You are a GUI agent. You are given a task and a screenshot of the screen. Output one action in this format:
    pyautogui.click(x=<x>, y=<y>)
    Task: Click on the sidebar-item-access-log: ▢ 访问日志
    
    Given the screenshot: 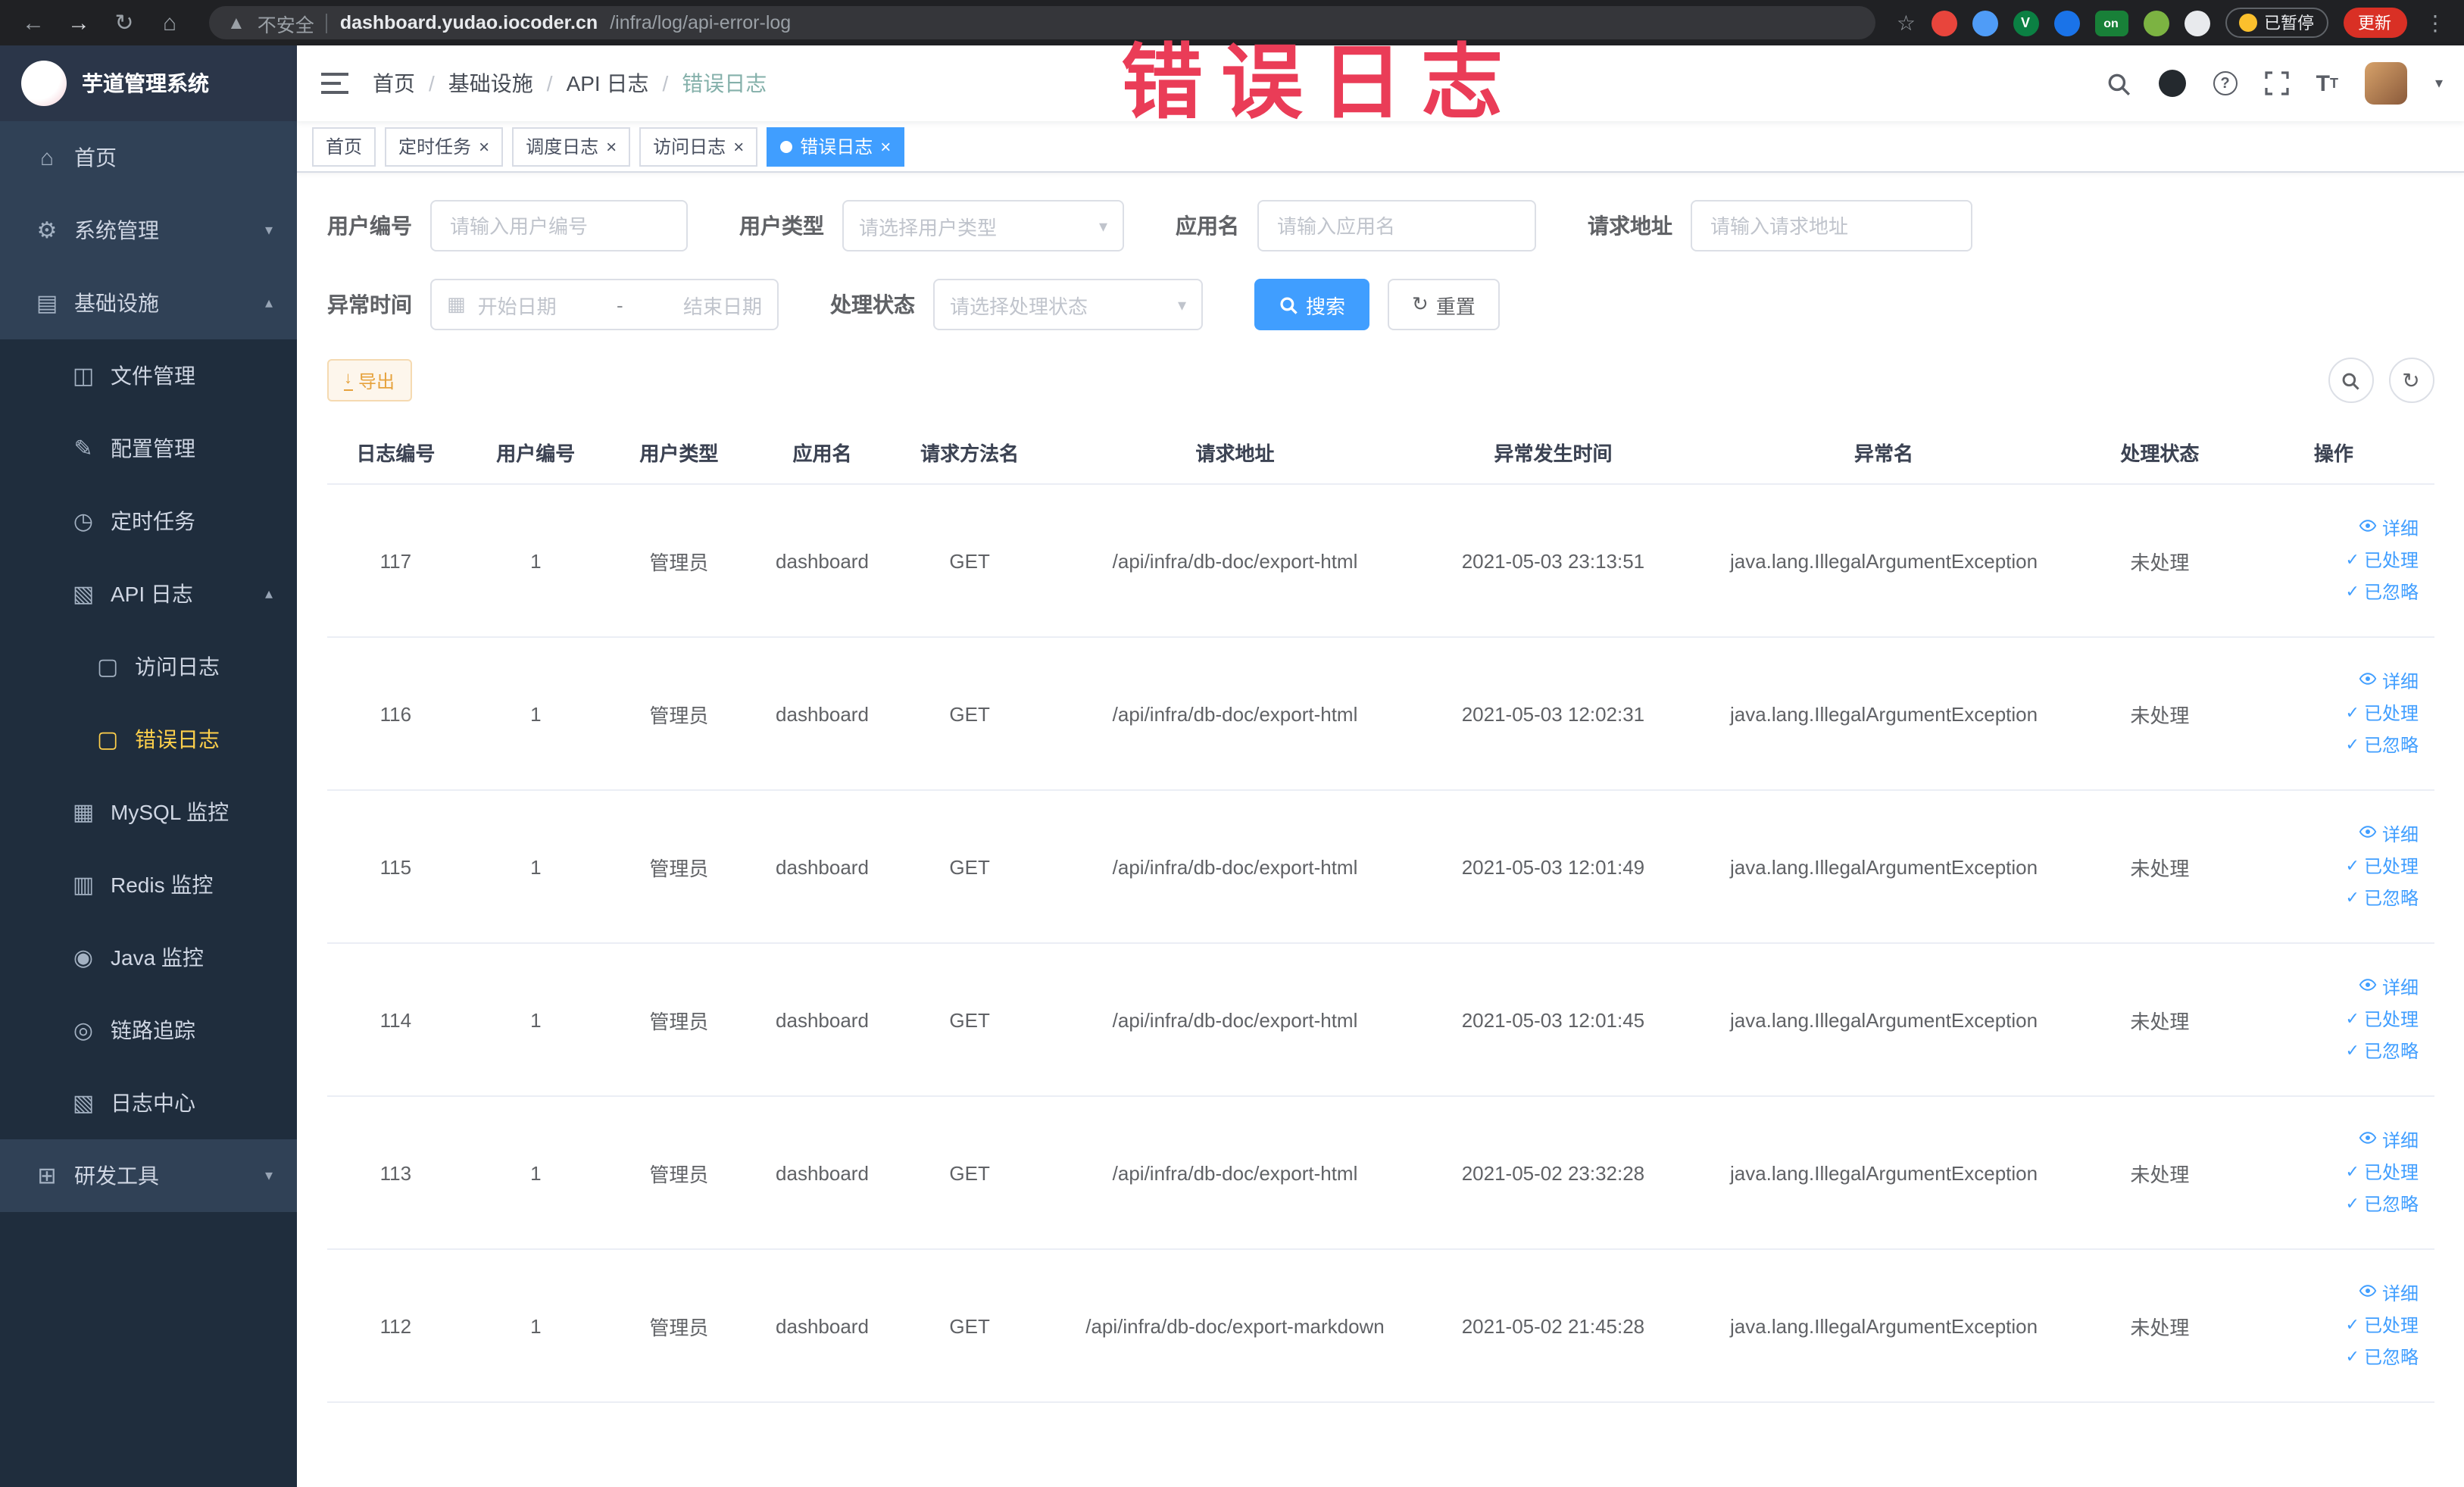 What is the action you would take?
    pyautogui.click(x=148, y=666)
    